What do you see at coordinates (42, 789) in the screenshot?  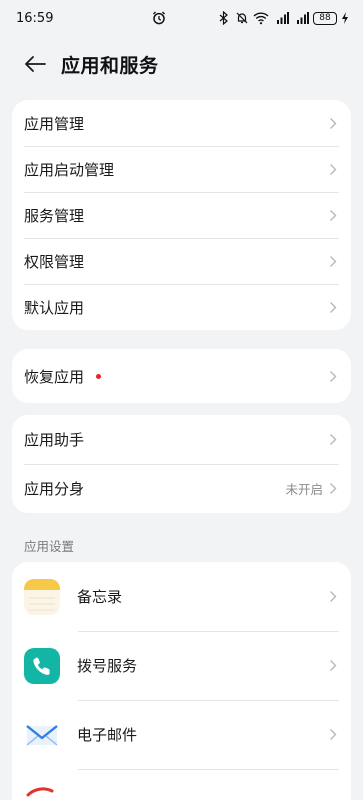 I see `app-icon-partial` at bounding box center [42, 789].